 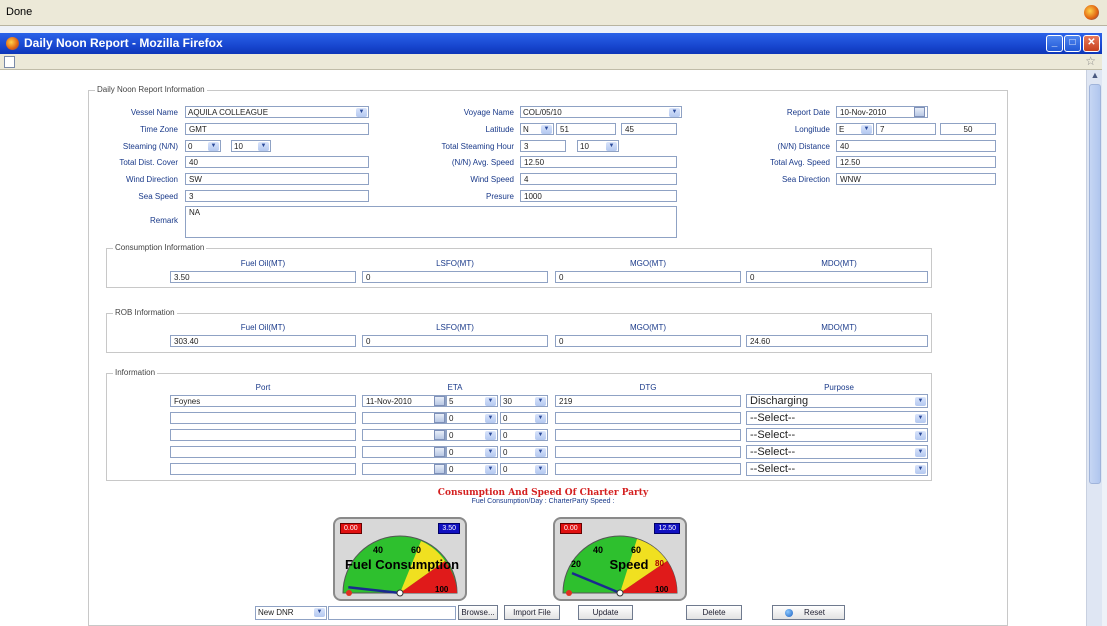 I want to click on maximize-button: □, so click(x=1072, y=43).